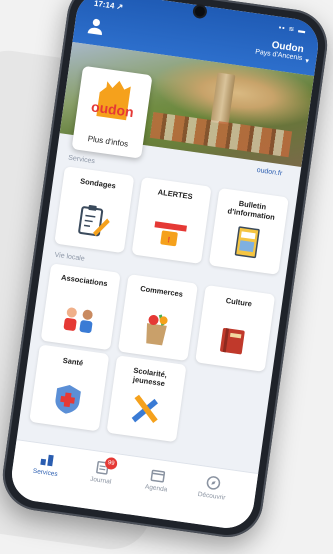 This screenshot has width=333, height=554. Describe the element at coordinates (292, 30) in the screenshot. I see `status-icons: ▪▪ ≋ ▬` at that location.